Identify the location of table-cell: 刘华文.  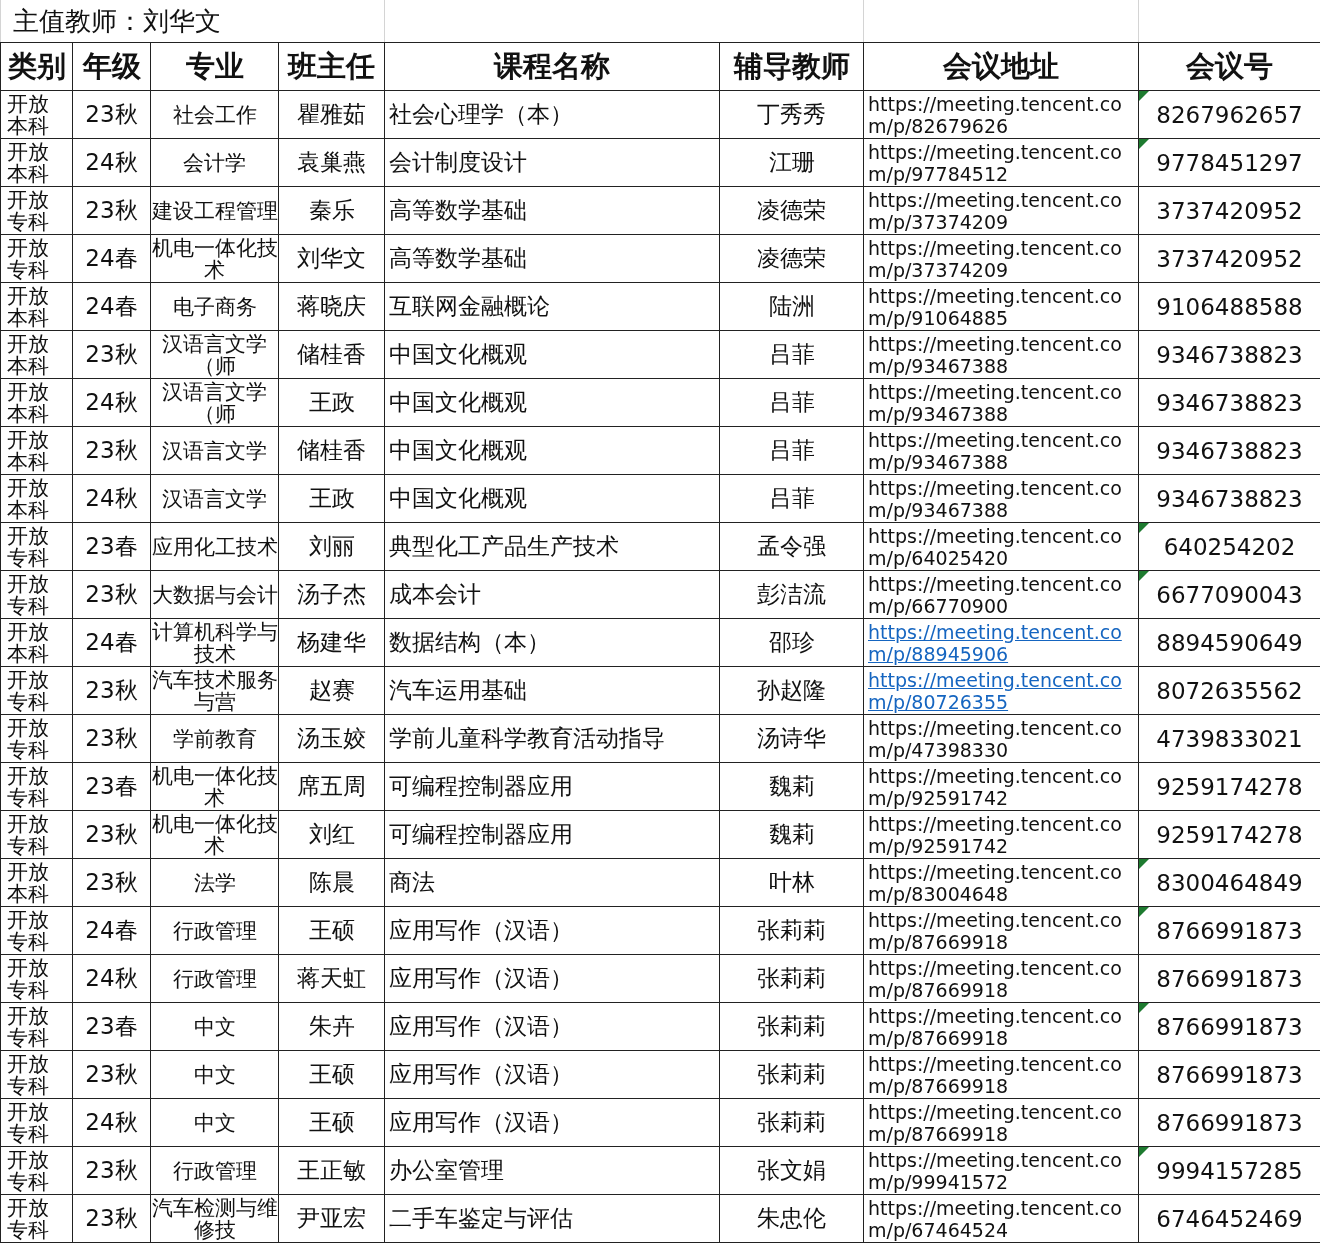
(331, 258).